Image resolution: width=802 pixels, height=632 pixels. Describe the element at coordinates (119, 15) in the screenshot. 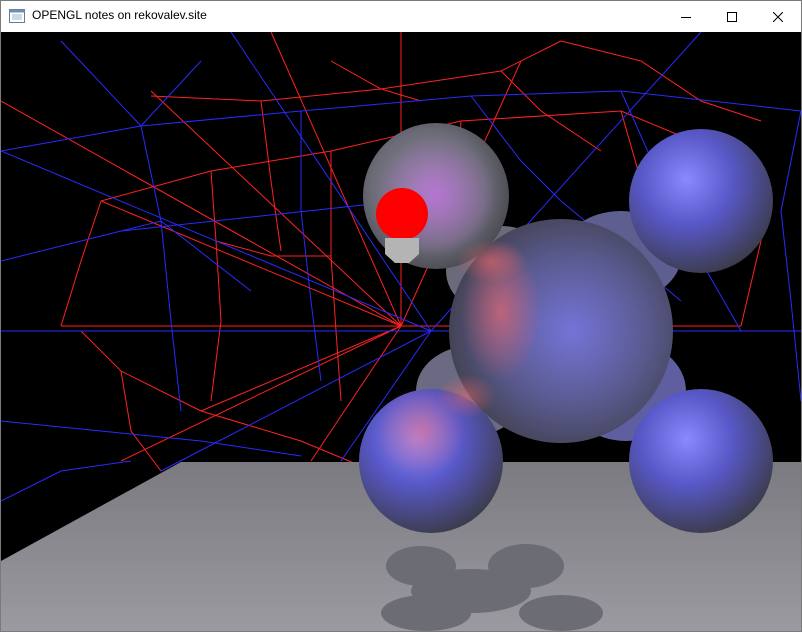

I see `window-title: OPENGL notes on rekovalev.site` at that location.